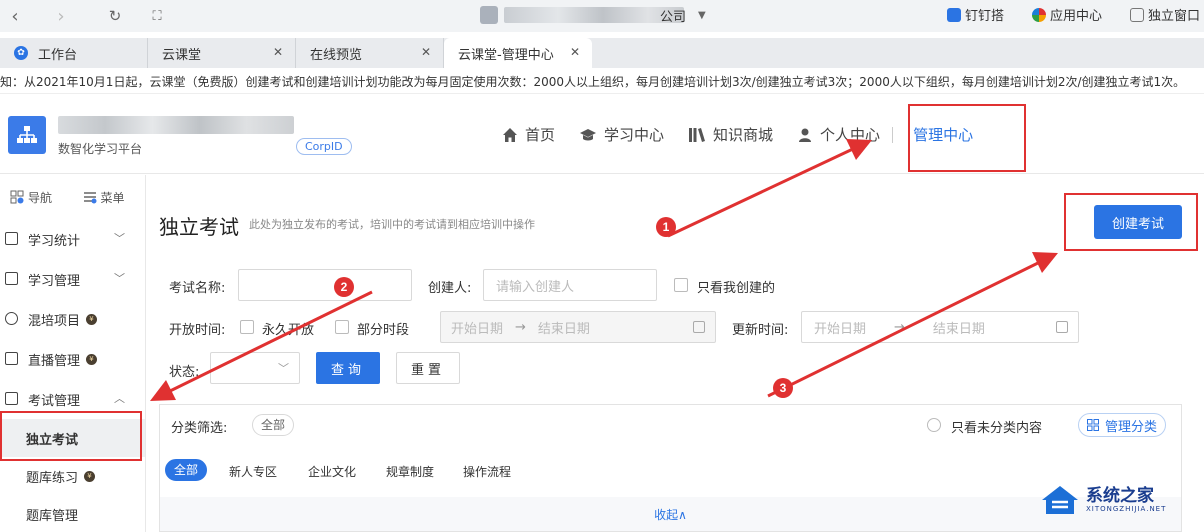 This screenshot has height=532, width=1204. Describe the element at coordinates (410, 471) in the screenshot. I see `category-tab-rules: 规章制度` at that location.